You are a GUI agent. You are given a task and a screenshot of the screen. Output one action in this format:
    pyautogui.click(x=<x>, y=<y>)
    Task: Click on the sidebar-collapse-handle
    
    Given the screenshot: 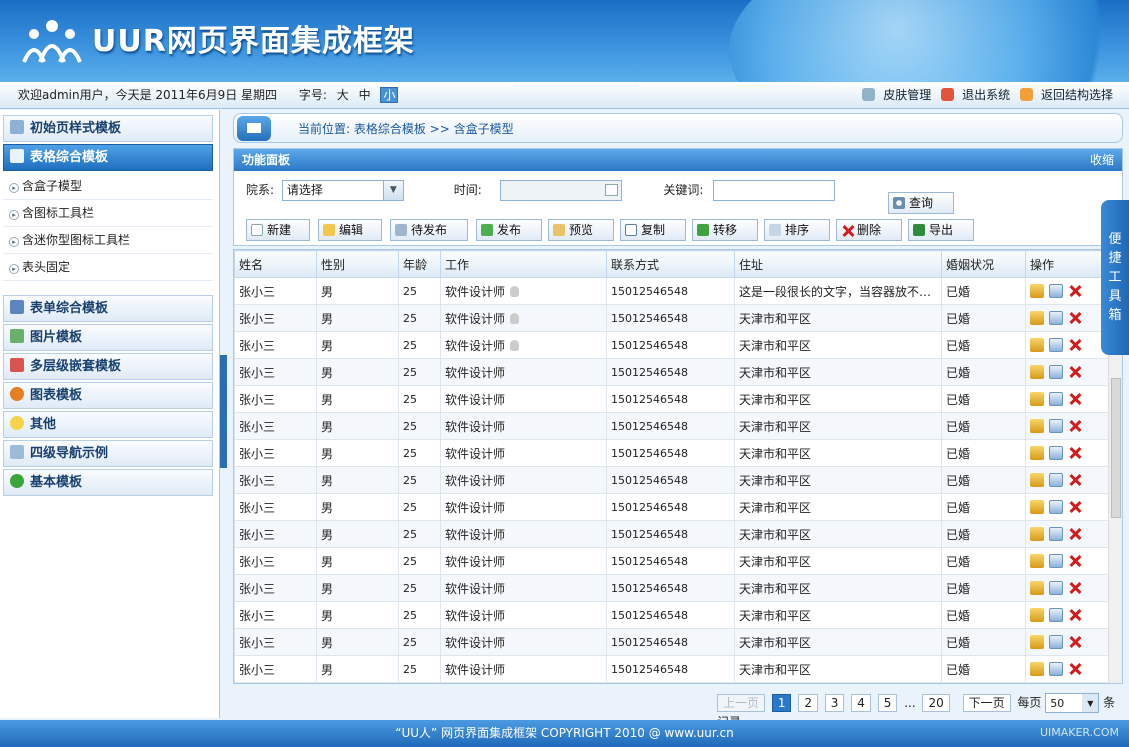 What is the action you would take?
    pyautogui.click(x=223, y=411)
    